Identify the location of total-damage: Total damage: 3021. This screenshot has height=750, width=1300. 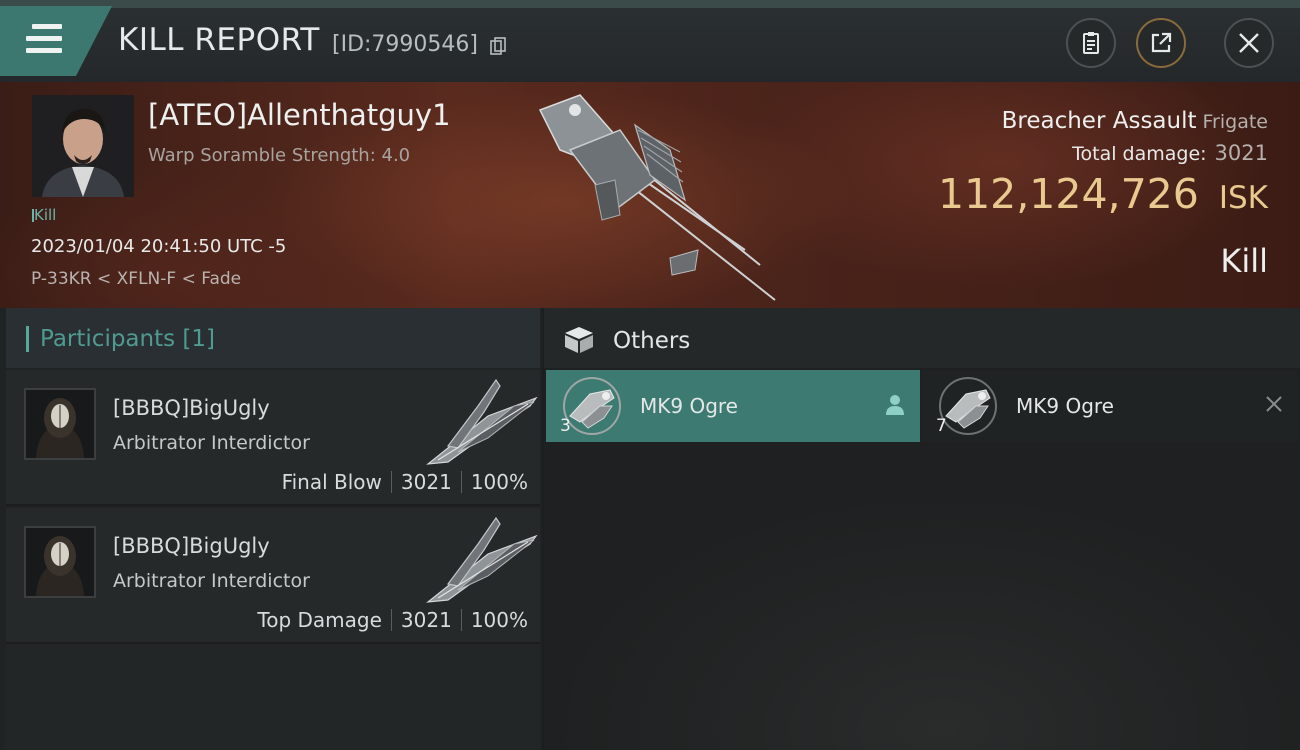
(1170, 153).